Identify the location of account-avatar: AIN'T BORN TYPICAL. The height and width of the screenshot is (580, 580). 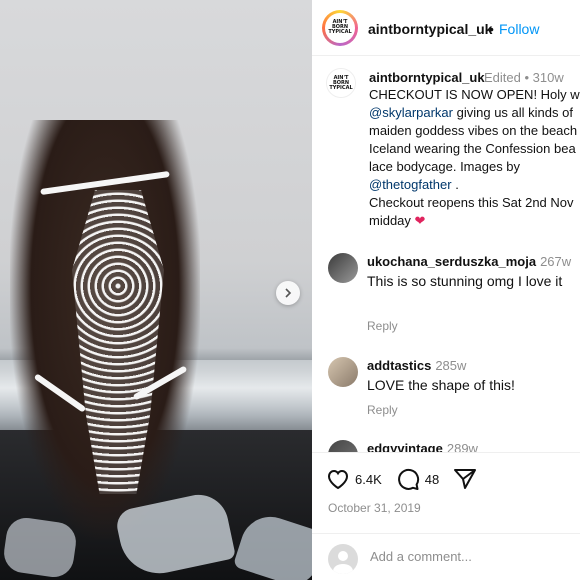
(340, 28).